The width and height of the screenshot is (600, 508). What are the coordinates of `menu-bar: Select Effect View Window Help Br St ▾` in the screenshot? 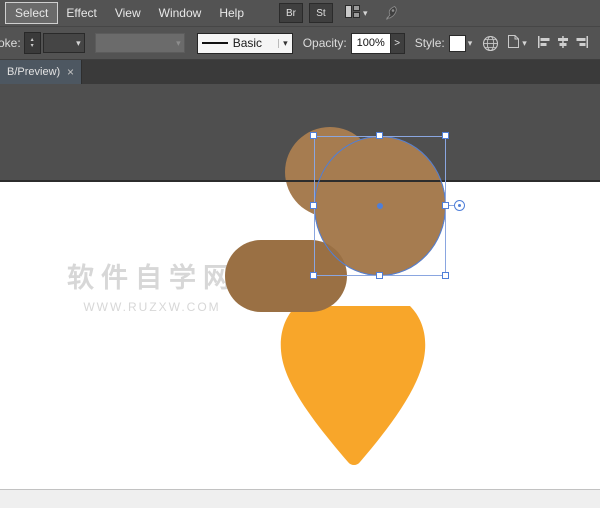 It's located at (300, 13).